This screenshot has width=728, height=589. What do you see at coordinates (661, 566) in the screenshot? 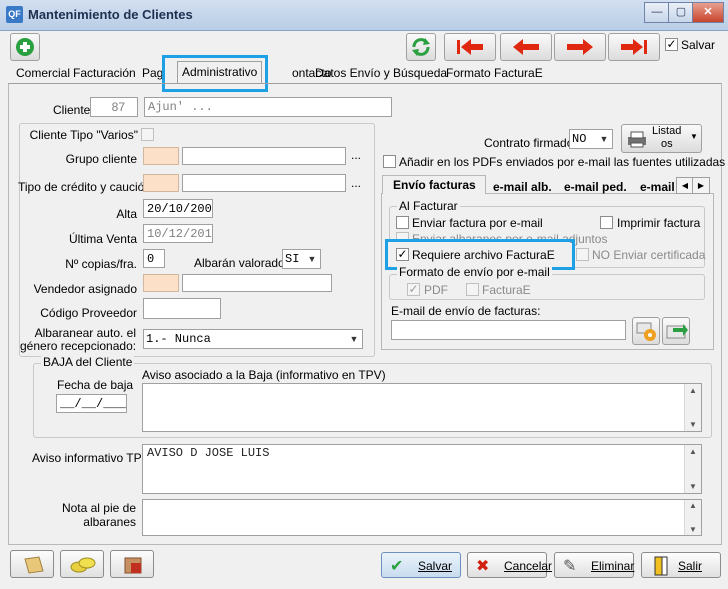
I see `exit-door-icon` at bounding box center [661, 566].